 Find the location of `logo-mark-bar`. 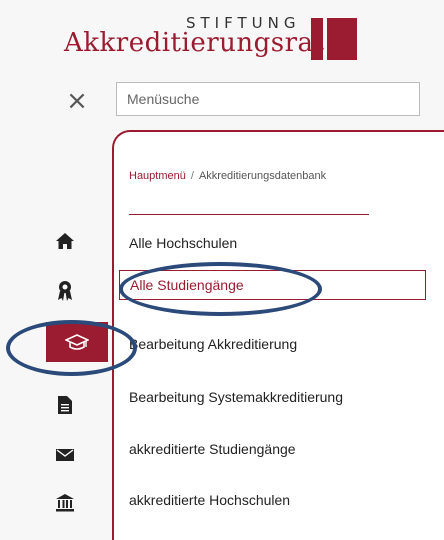

logo-mark-bar is located at coordinates (317, 39).